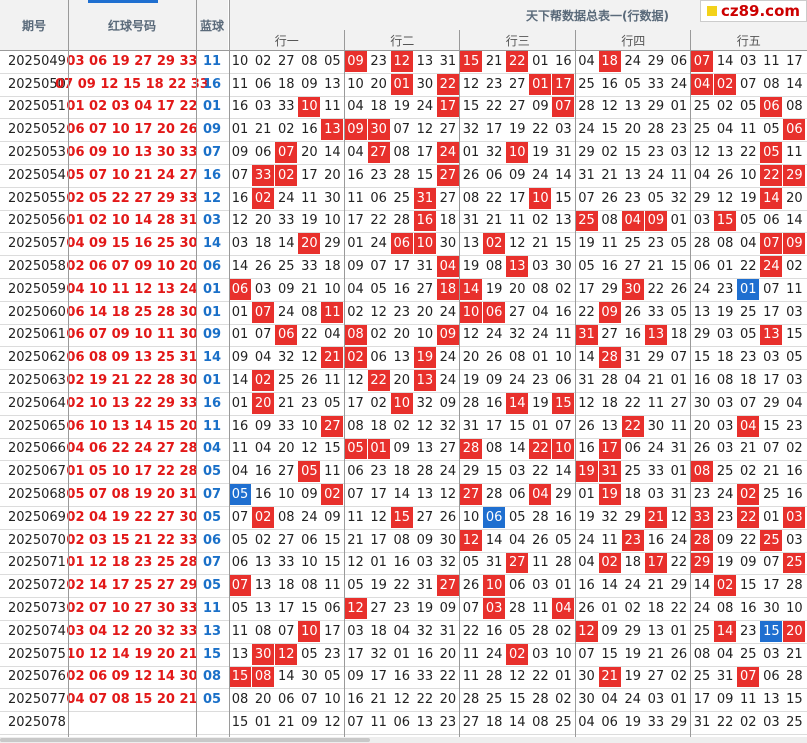  I want to click on blue-ball: 05, so click(212, 700).